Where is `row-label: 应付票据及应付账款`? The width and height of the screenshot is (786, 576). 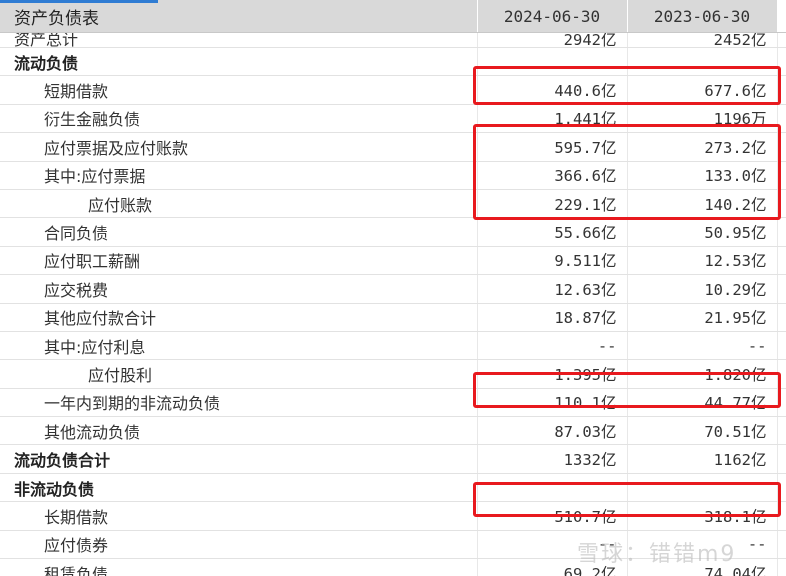
row-label: 应付票据及应付账款 is located at coordinates (238, 147).